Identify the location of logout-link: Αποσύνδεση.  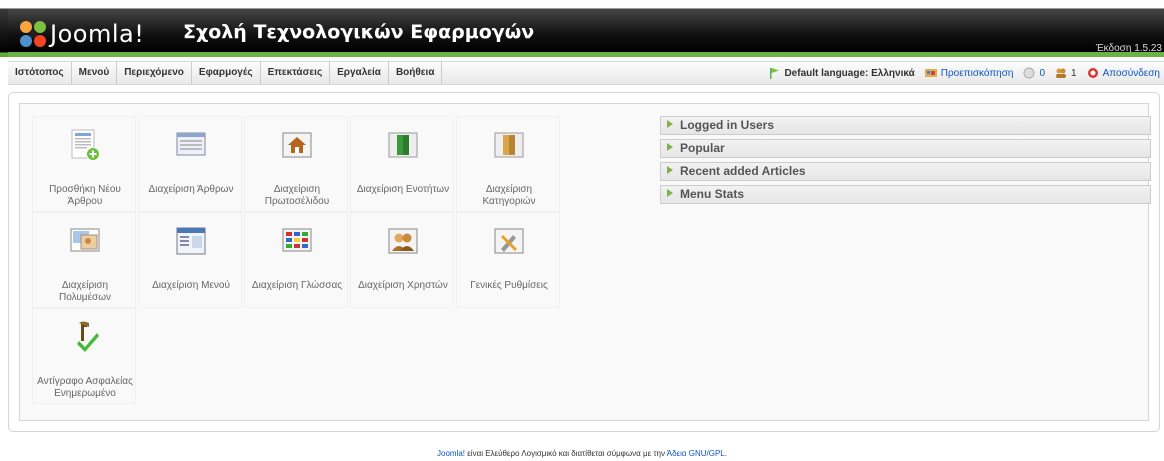
(1123, 73).